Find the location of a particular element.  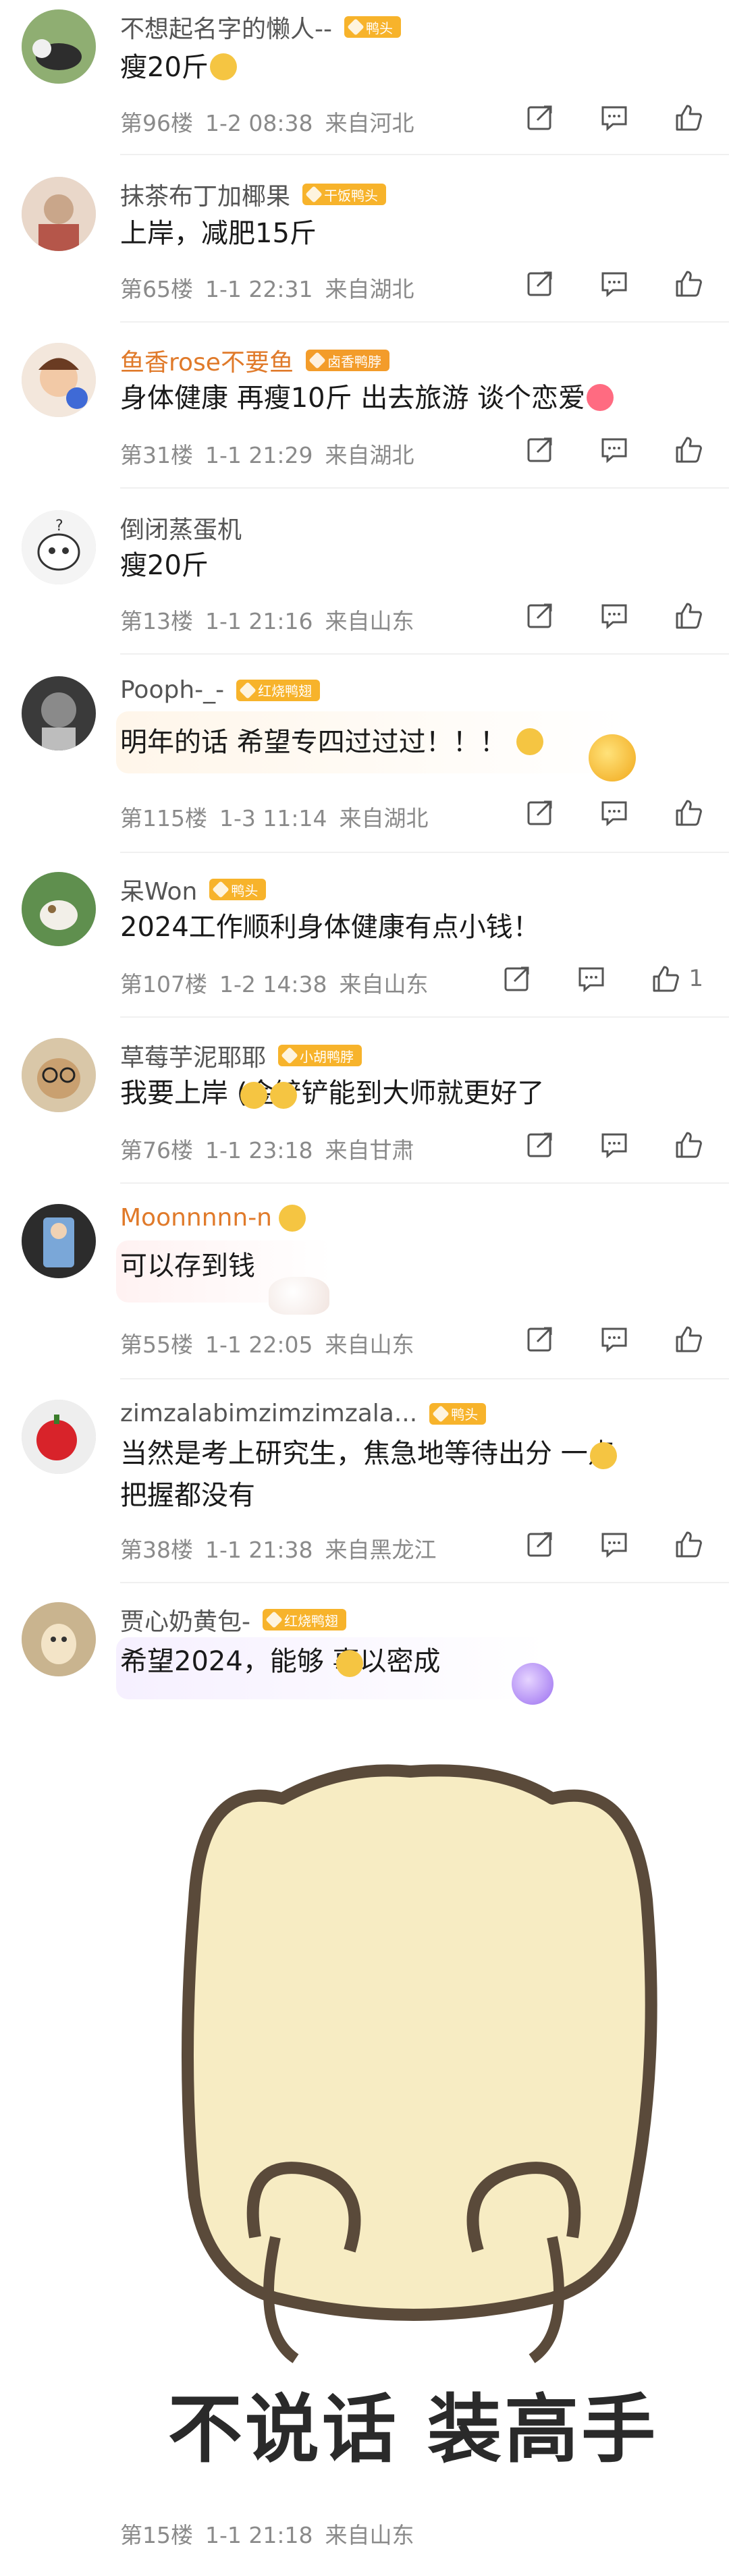

username: 不想起名字的懒人-- 鸭头 is located at coordinates (260, 27).